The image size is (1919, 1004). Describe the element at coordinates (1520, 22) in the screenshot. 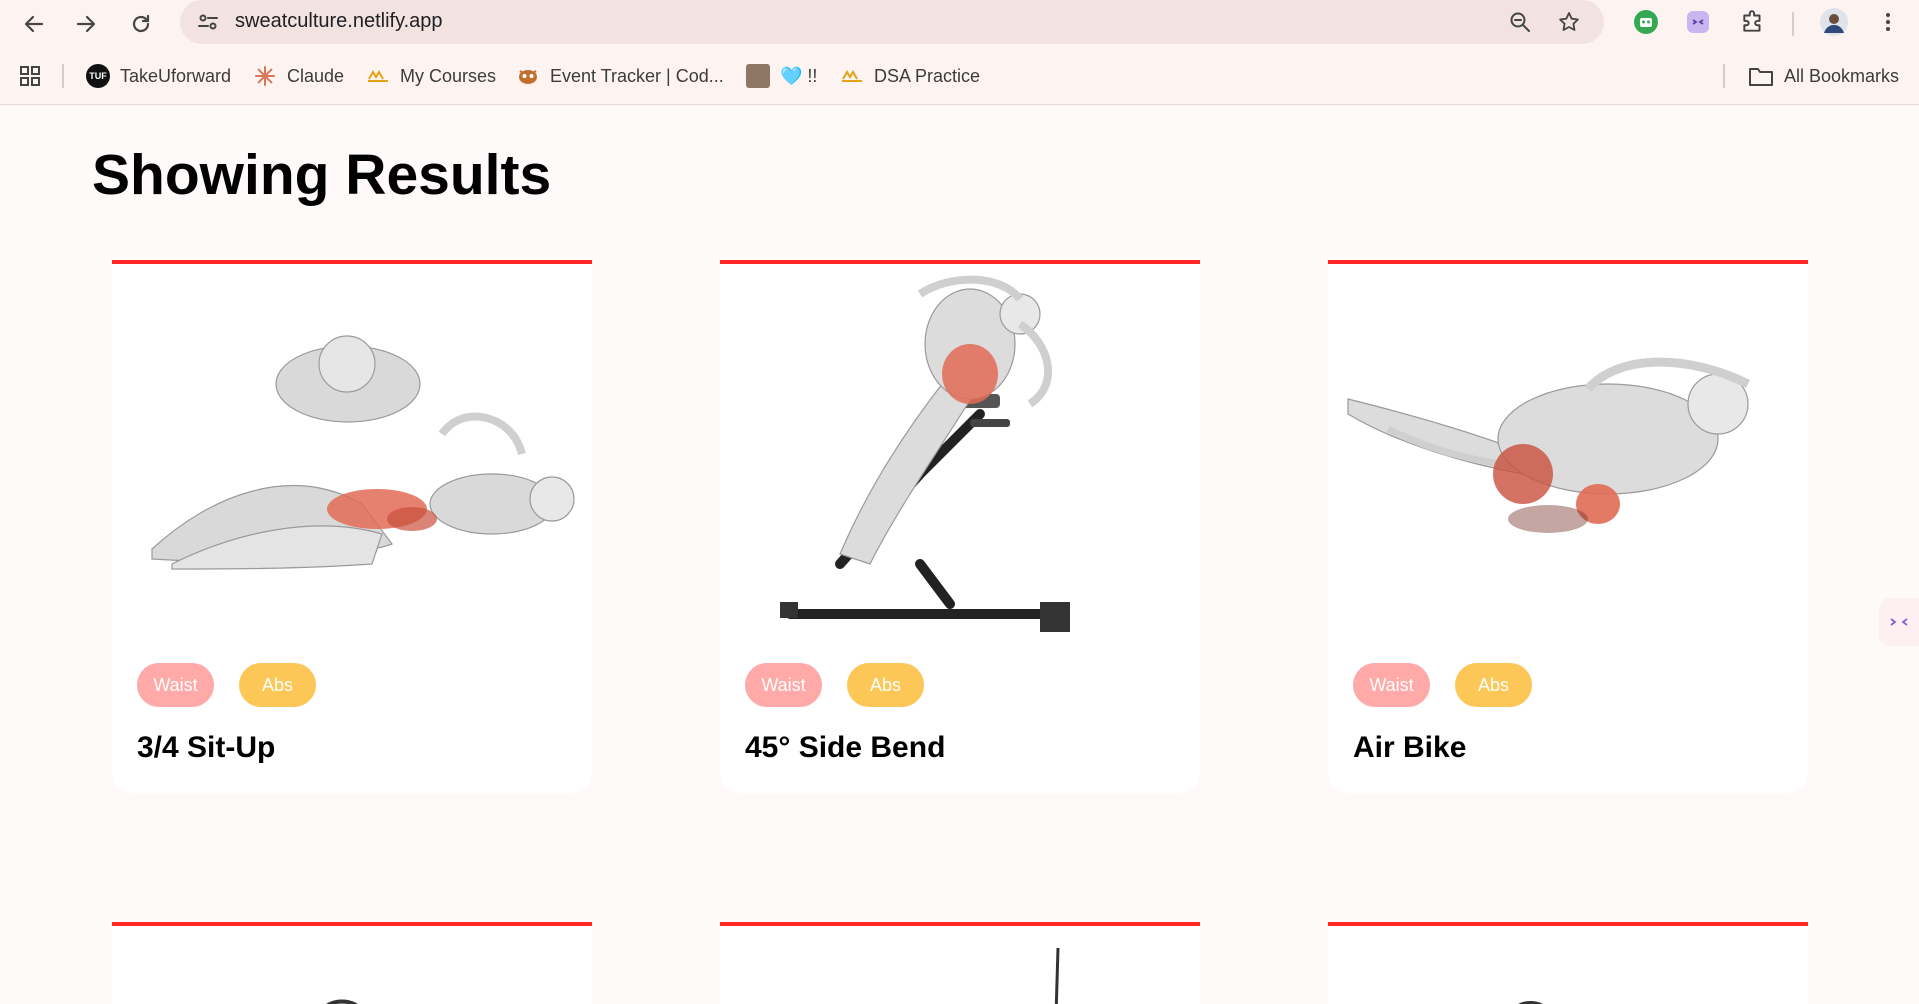

I see `zoom-icon` at that location.